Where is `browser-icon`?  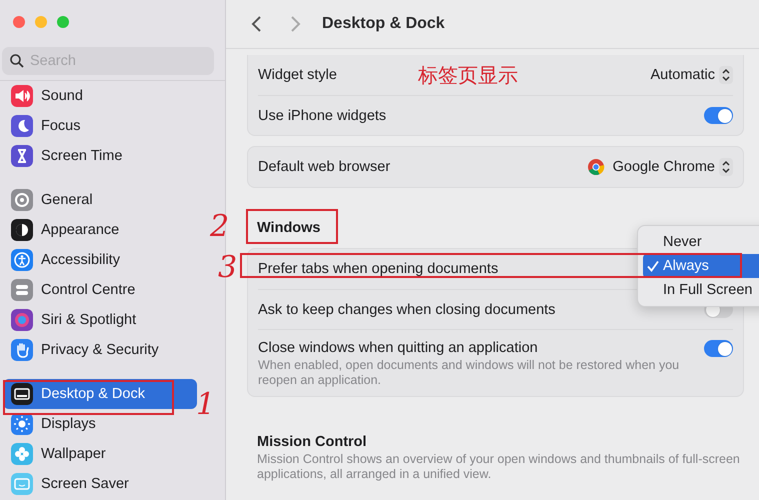
browser-icon is located at coordinates (595, 167).